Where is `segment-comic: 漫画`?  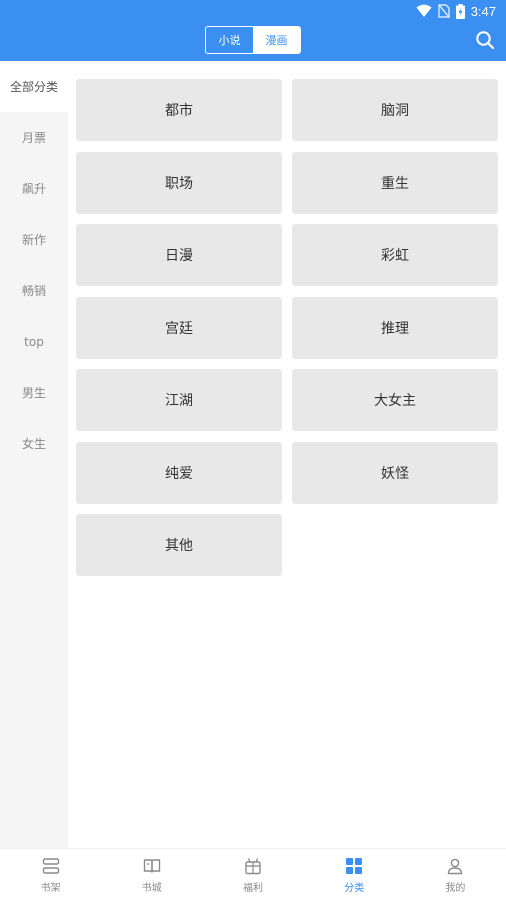 segment-comic: 漫画 is located at coordinates (276, 40).